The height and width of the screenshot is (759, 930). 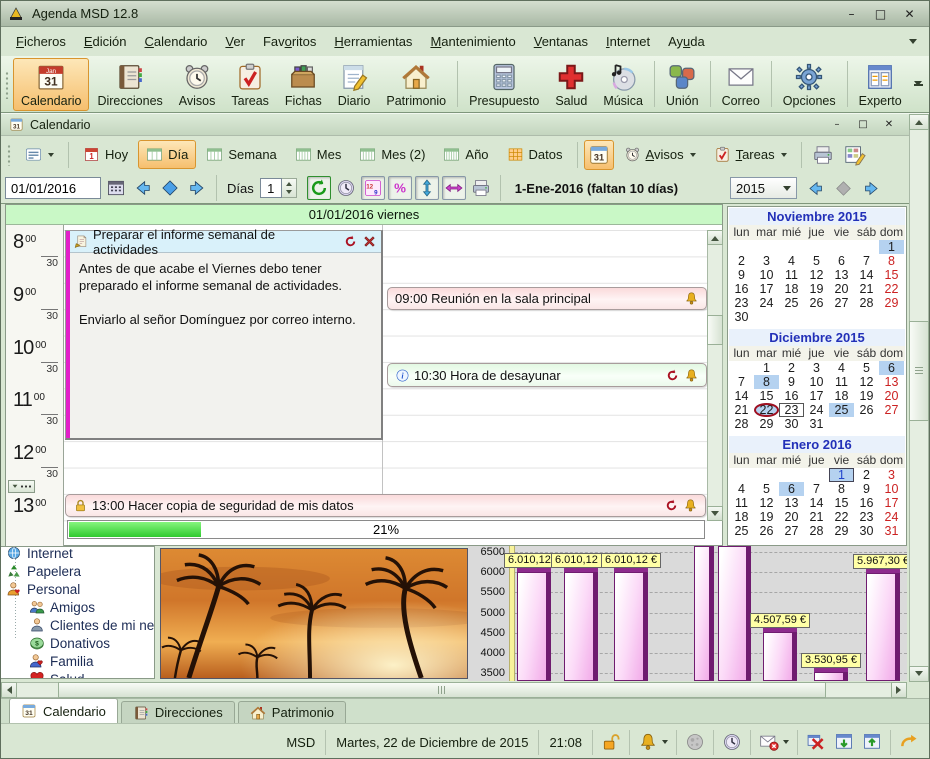 What do you see at coordinates (392, 154) in the screenshot?
I see `view-button-mes-2: Mes (2)` at bounding box center [392, 154].